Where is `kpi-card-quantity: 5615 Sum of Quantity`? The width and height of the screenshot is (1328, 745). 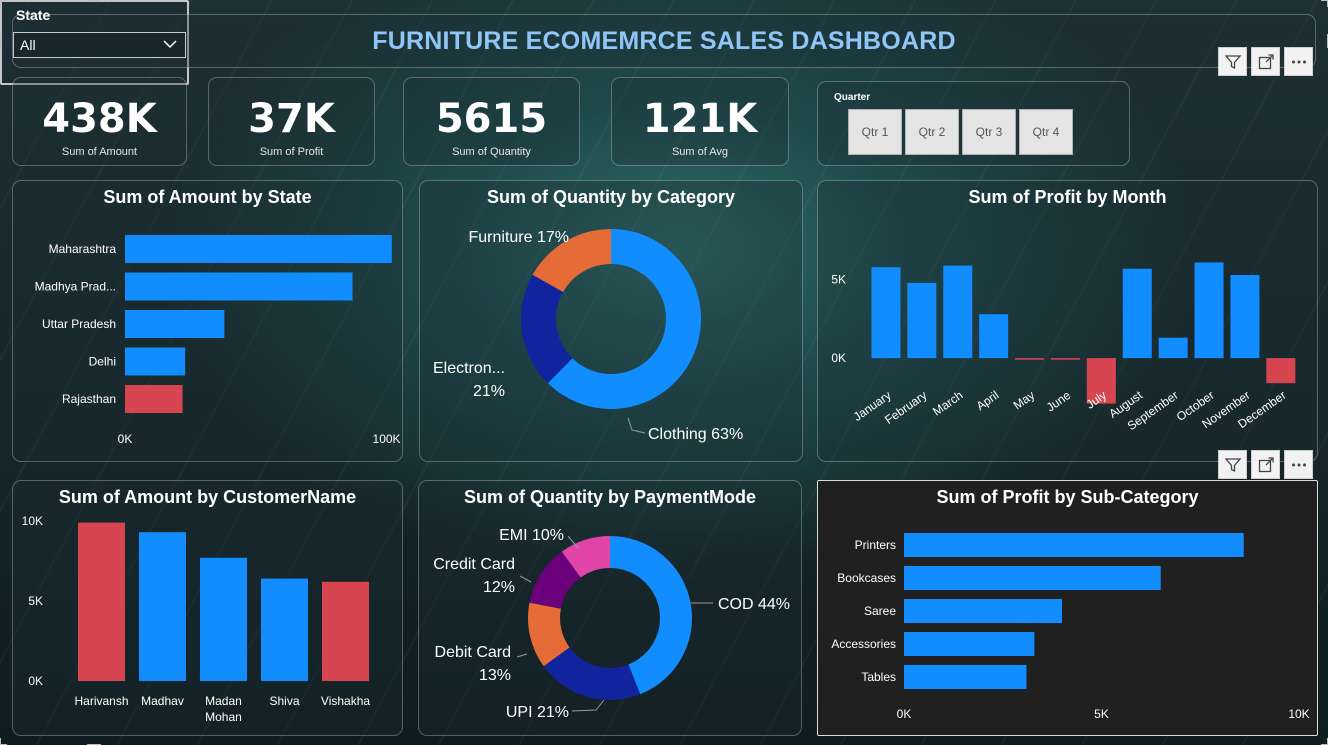
kpi-card-quantity: 5615 Sum of Quantity is located at coordinates (491, 121).